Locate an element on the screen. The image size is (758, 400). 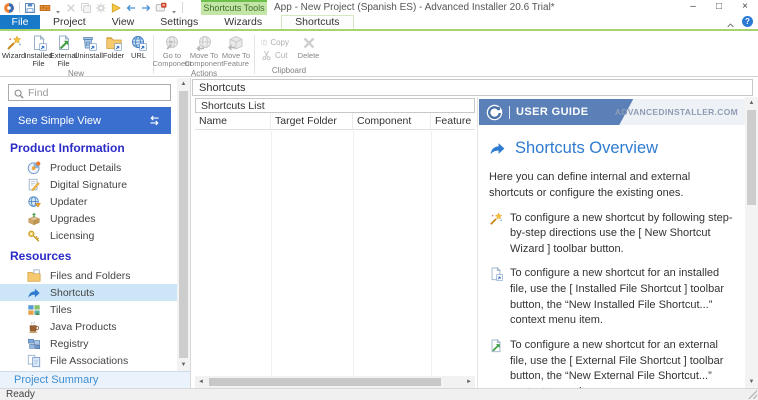
help-icon: ? is located at coordinates (747, 21).